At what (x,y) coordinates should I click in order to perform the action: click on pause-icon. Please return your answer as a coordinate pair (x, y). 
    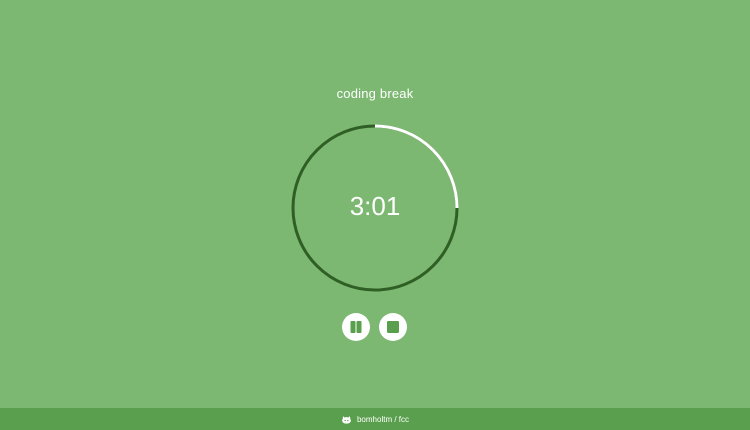
    Looking at the image, I should click on (356, 327).